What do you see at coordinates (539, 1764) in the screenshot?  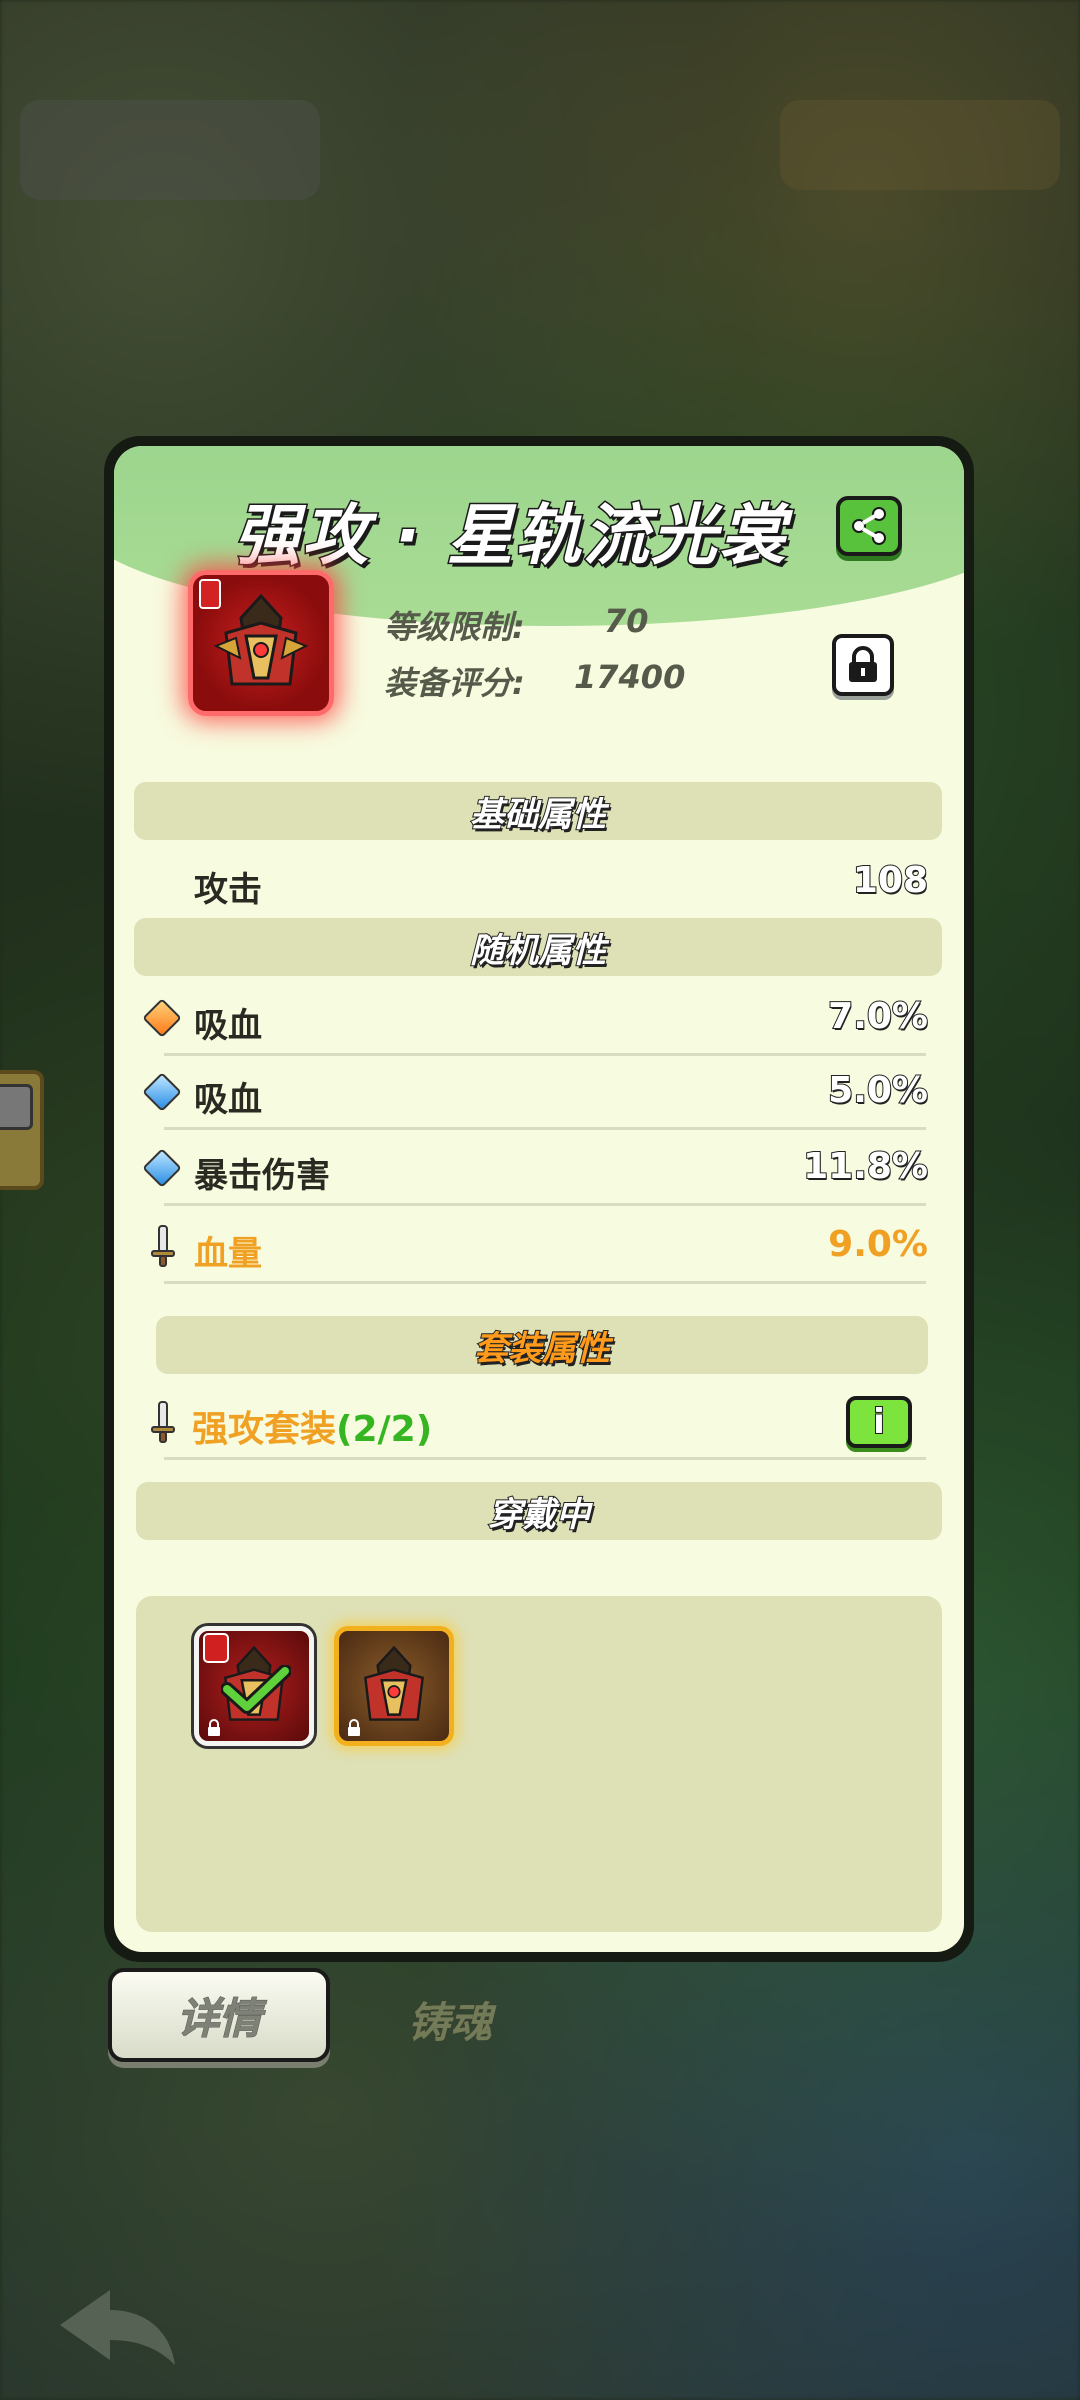 I see `equipped-items-box` at bounding box center [539, 1764].